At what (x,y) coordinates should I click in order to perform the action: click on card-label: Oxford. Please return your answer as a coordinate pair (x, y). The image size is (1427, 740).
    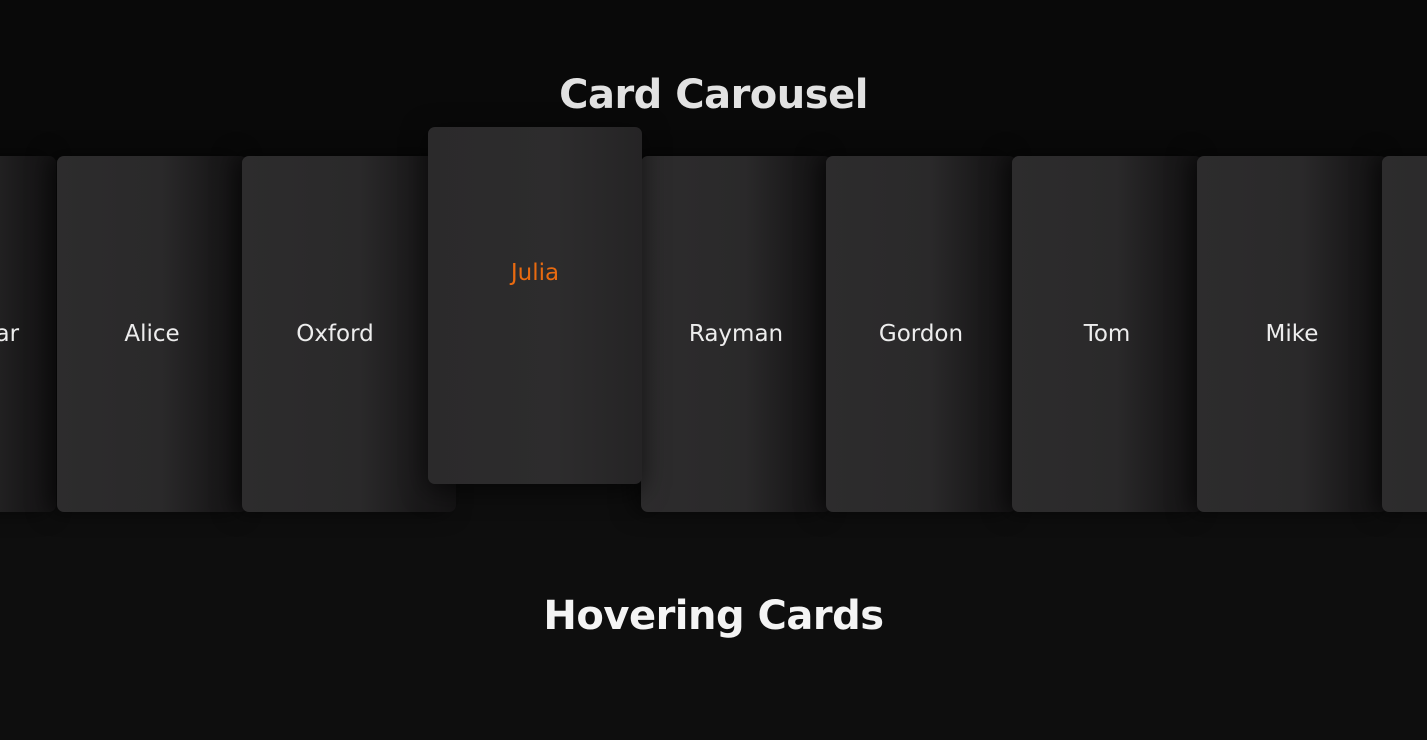
    Looking at the image, I should click on (335, 334).